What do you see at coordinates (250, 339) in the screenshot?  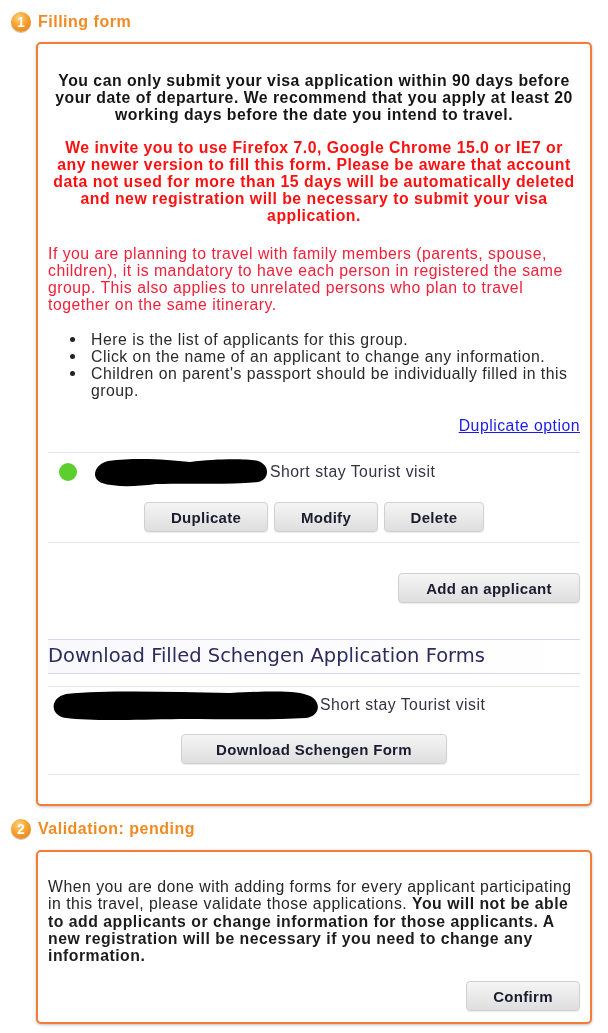 I see `instruction-text: Here is the list of applicants for this group.` at bounding box center [250, 339].